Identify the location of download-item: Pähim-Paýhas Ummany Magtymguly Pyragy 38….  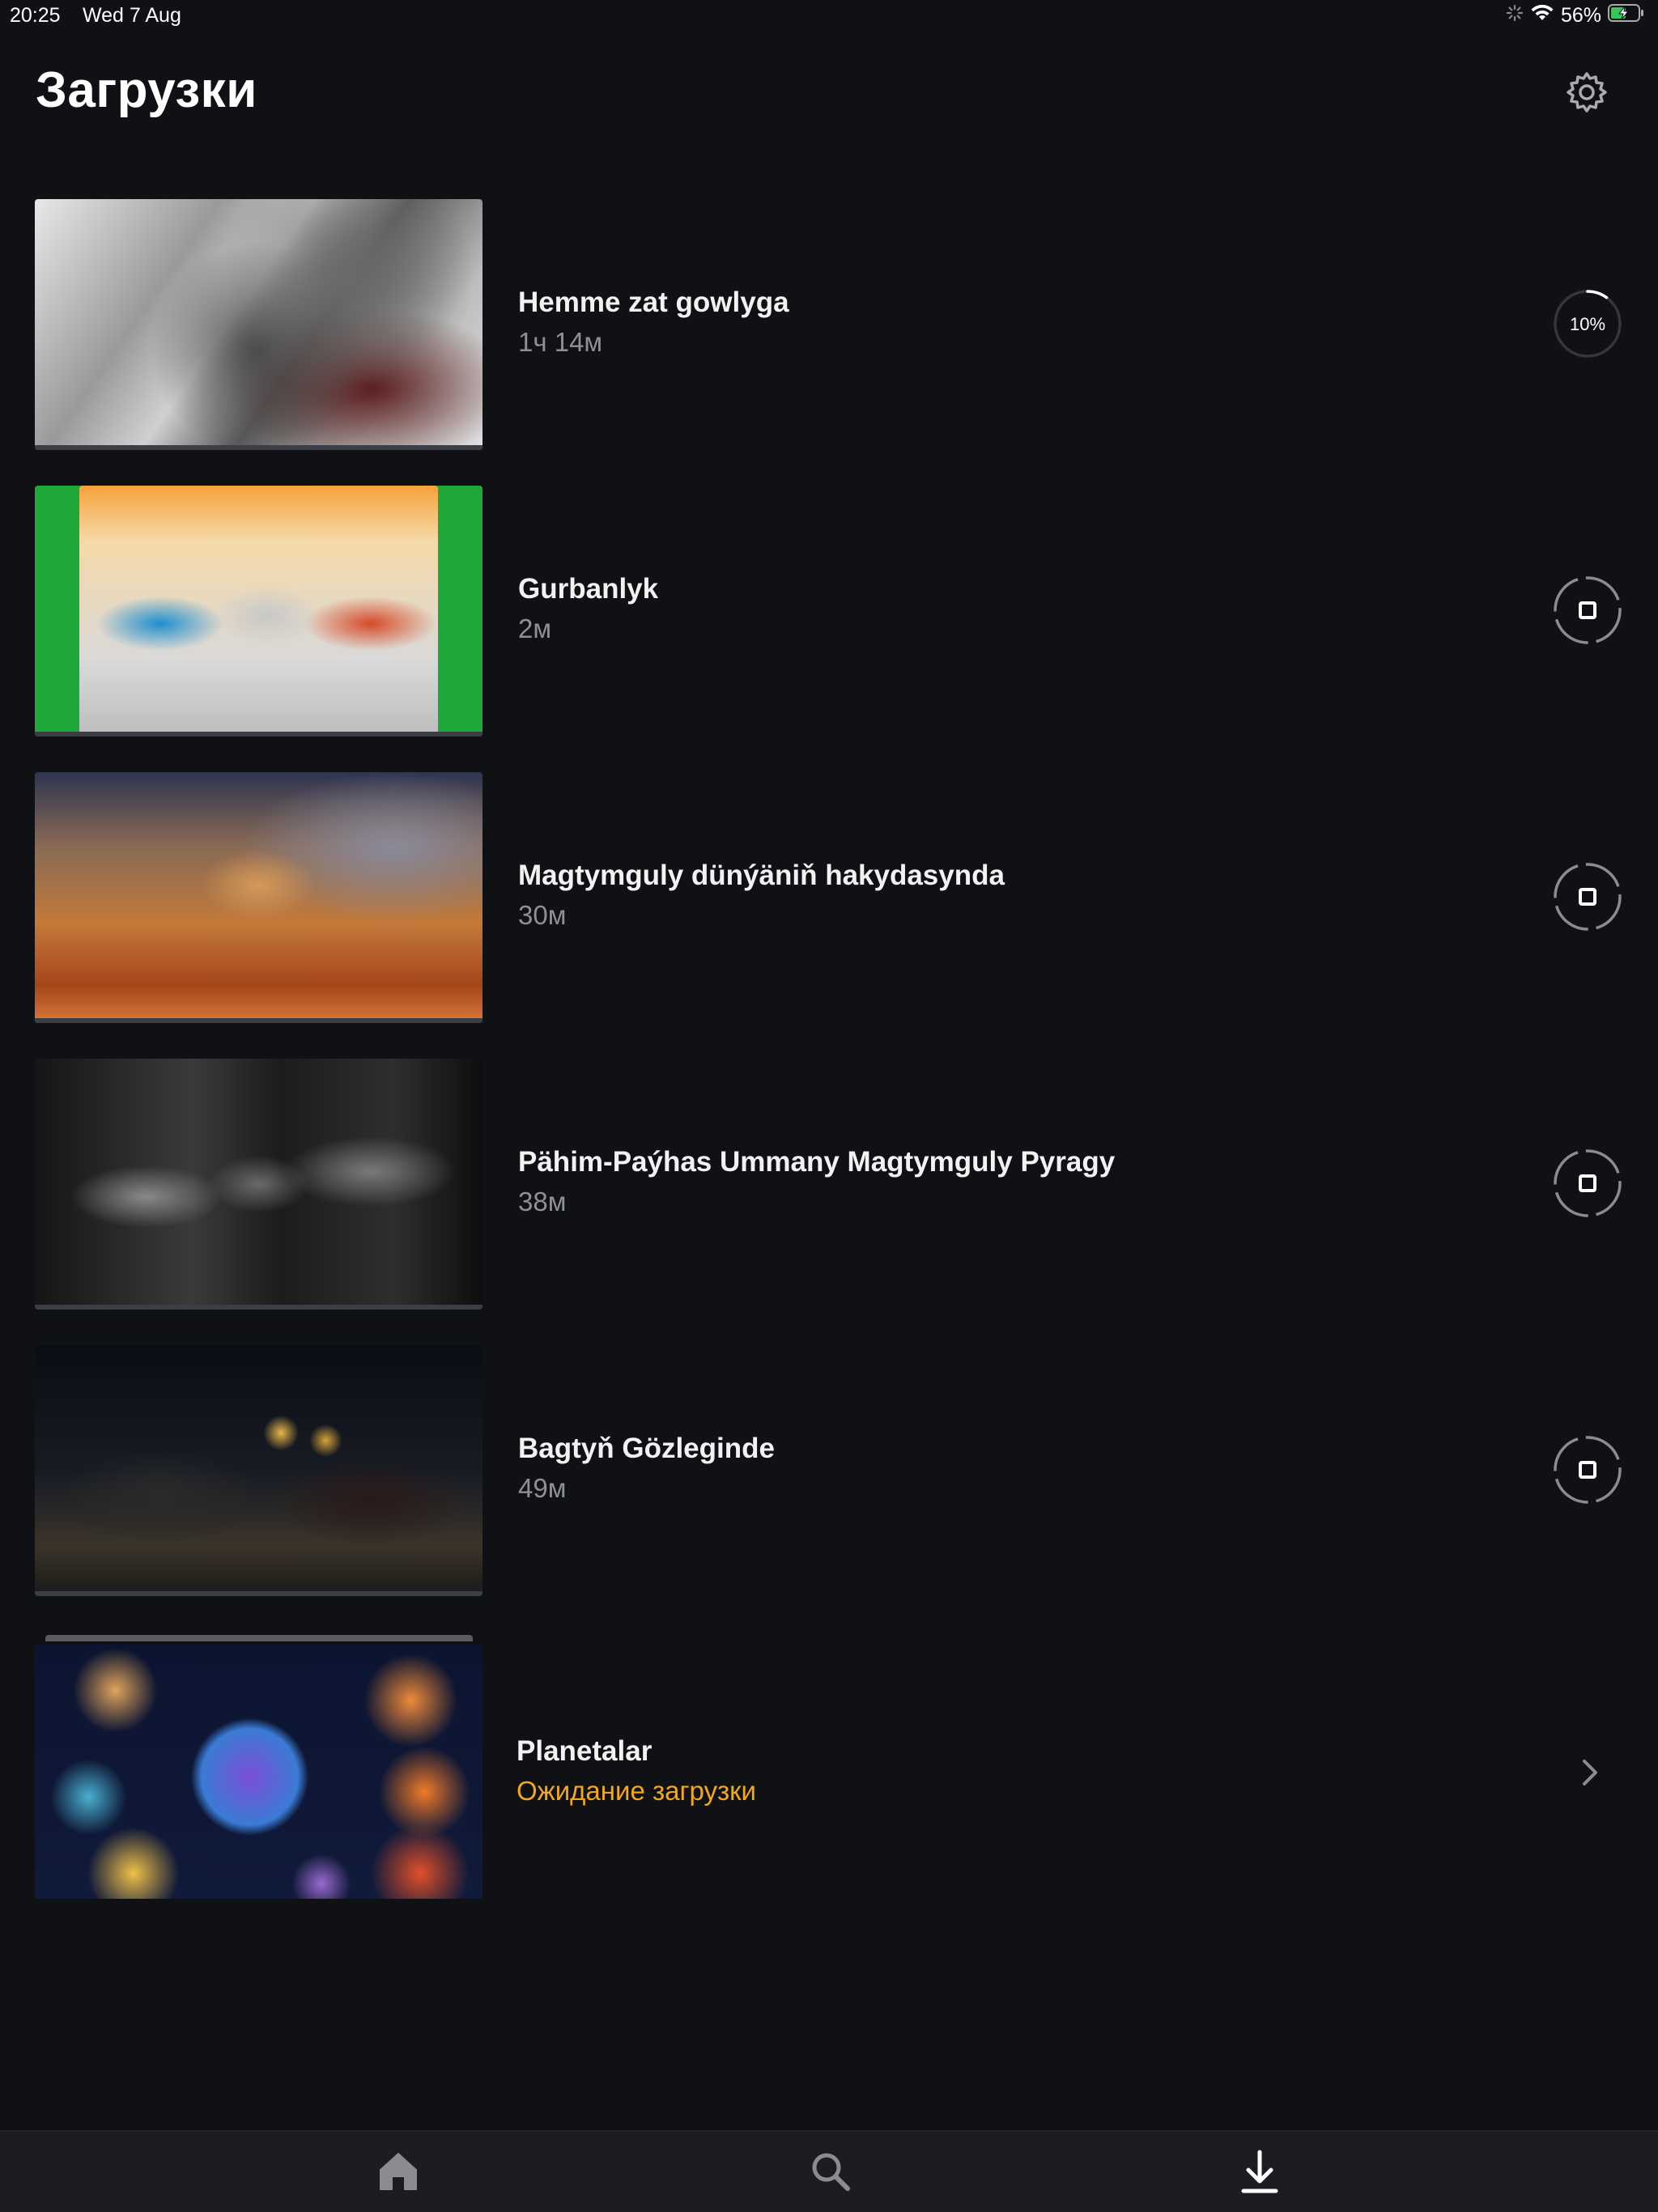
(829, 1184).